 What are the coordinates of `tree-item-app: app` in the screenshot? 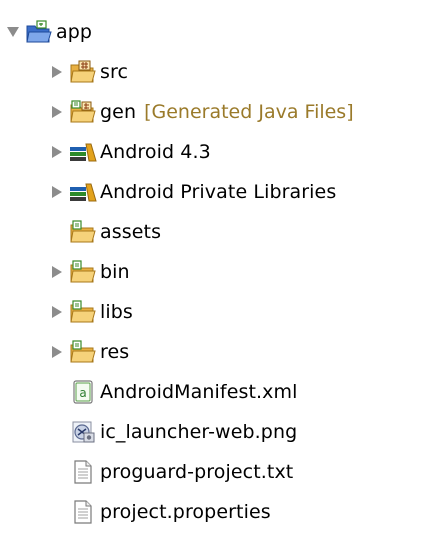 It's located at (48, 32).